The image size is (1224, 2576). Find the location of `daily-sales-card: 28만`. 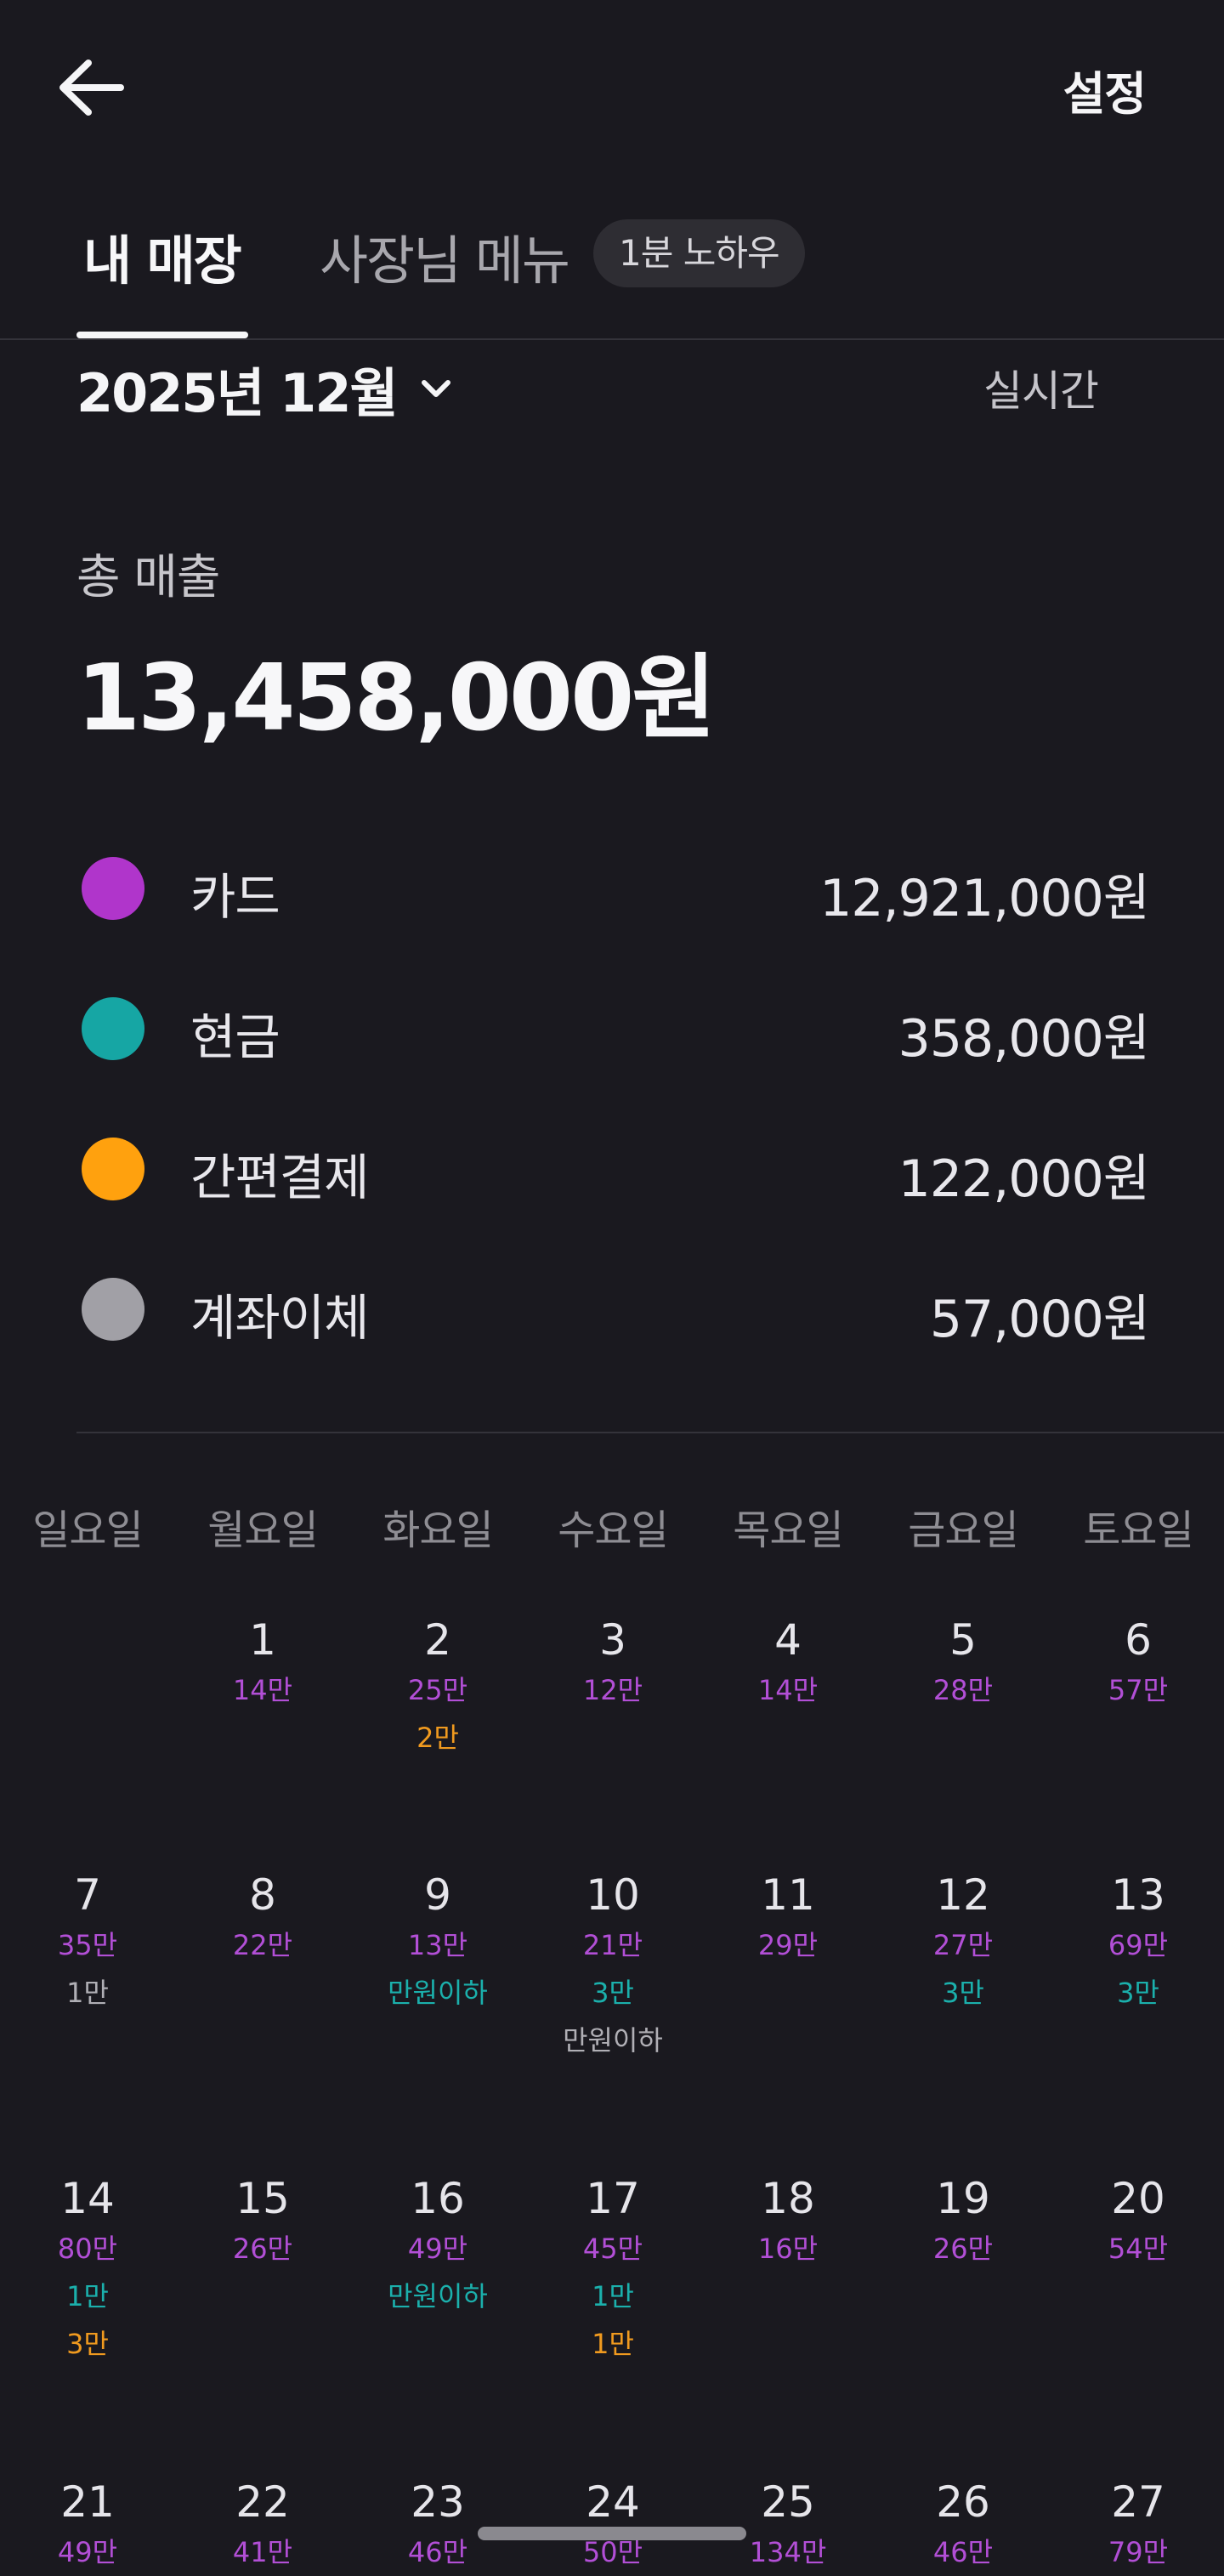

daily-sales-card: 28만 is located at coordinates (963, 1690).